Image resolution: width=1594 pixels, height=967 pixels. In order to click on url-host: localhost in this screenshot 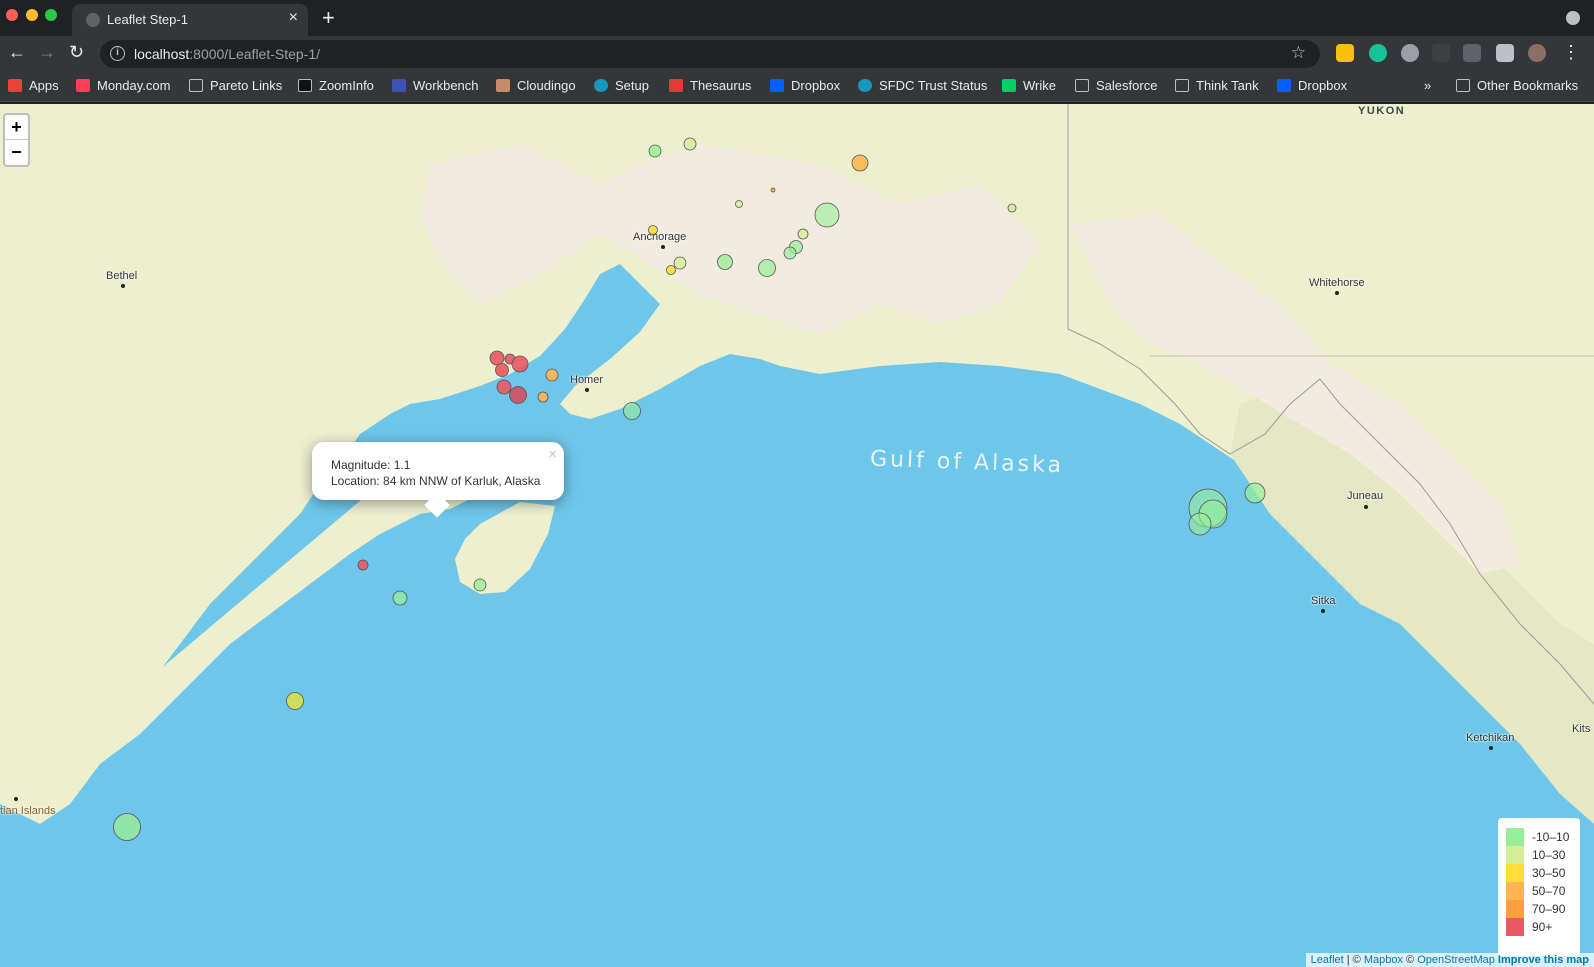, I will do `click(162, 54)`.